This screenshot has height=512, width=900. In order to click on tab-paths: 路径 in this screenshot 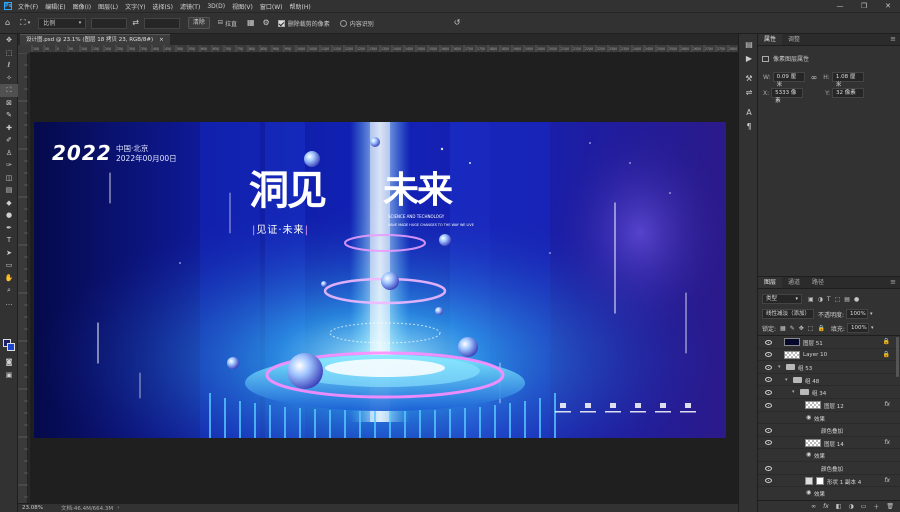, I will do `click(818, 282)`.